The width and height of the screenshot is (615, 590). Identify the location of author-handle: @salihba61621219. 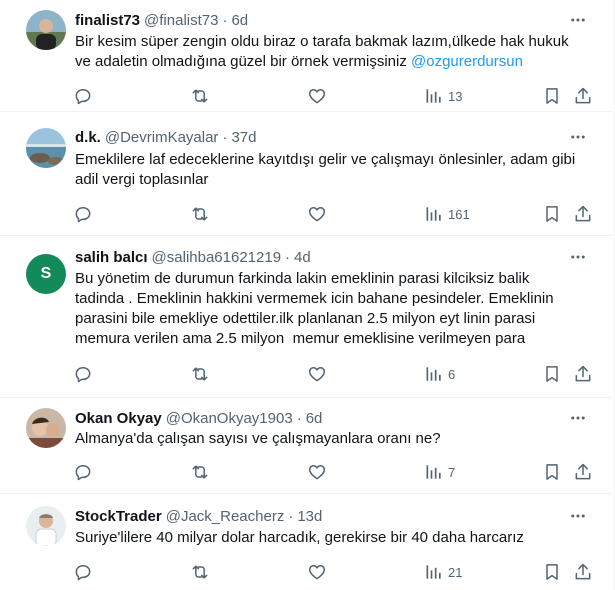
(217, 257).